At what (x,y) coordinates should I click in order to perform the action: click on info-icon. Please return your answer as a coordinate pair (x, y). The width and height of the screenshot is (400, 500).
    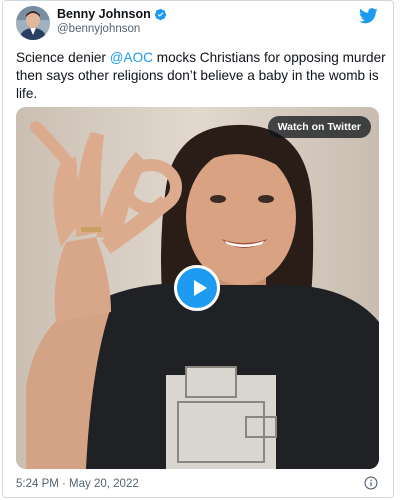
    Looking at the image, I should click on (371, 483).